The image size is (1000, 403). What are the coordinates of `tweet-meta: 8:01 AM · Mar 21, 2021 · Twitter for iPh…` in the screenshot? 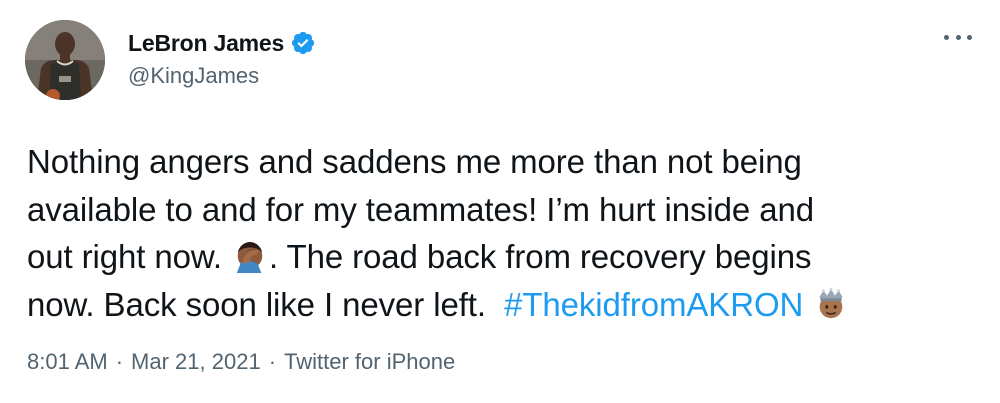 It's located at (241, 362).